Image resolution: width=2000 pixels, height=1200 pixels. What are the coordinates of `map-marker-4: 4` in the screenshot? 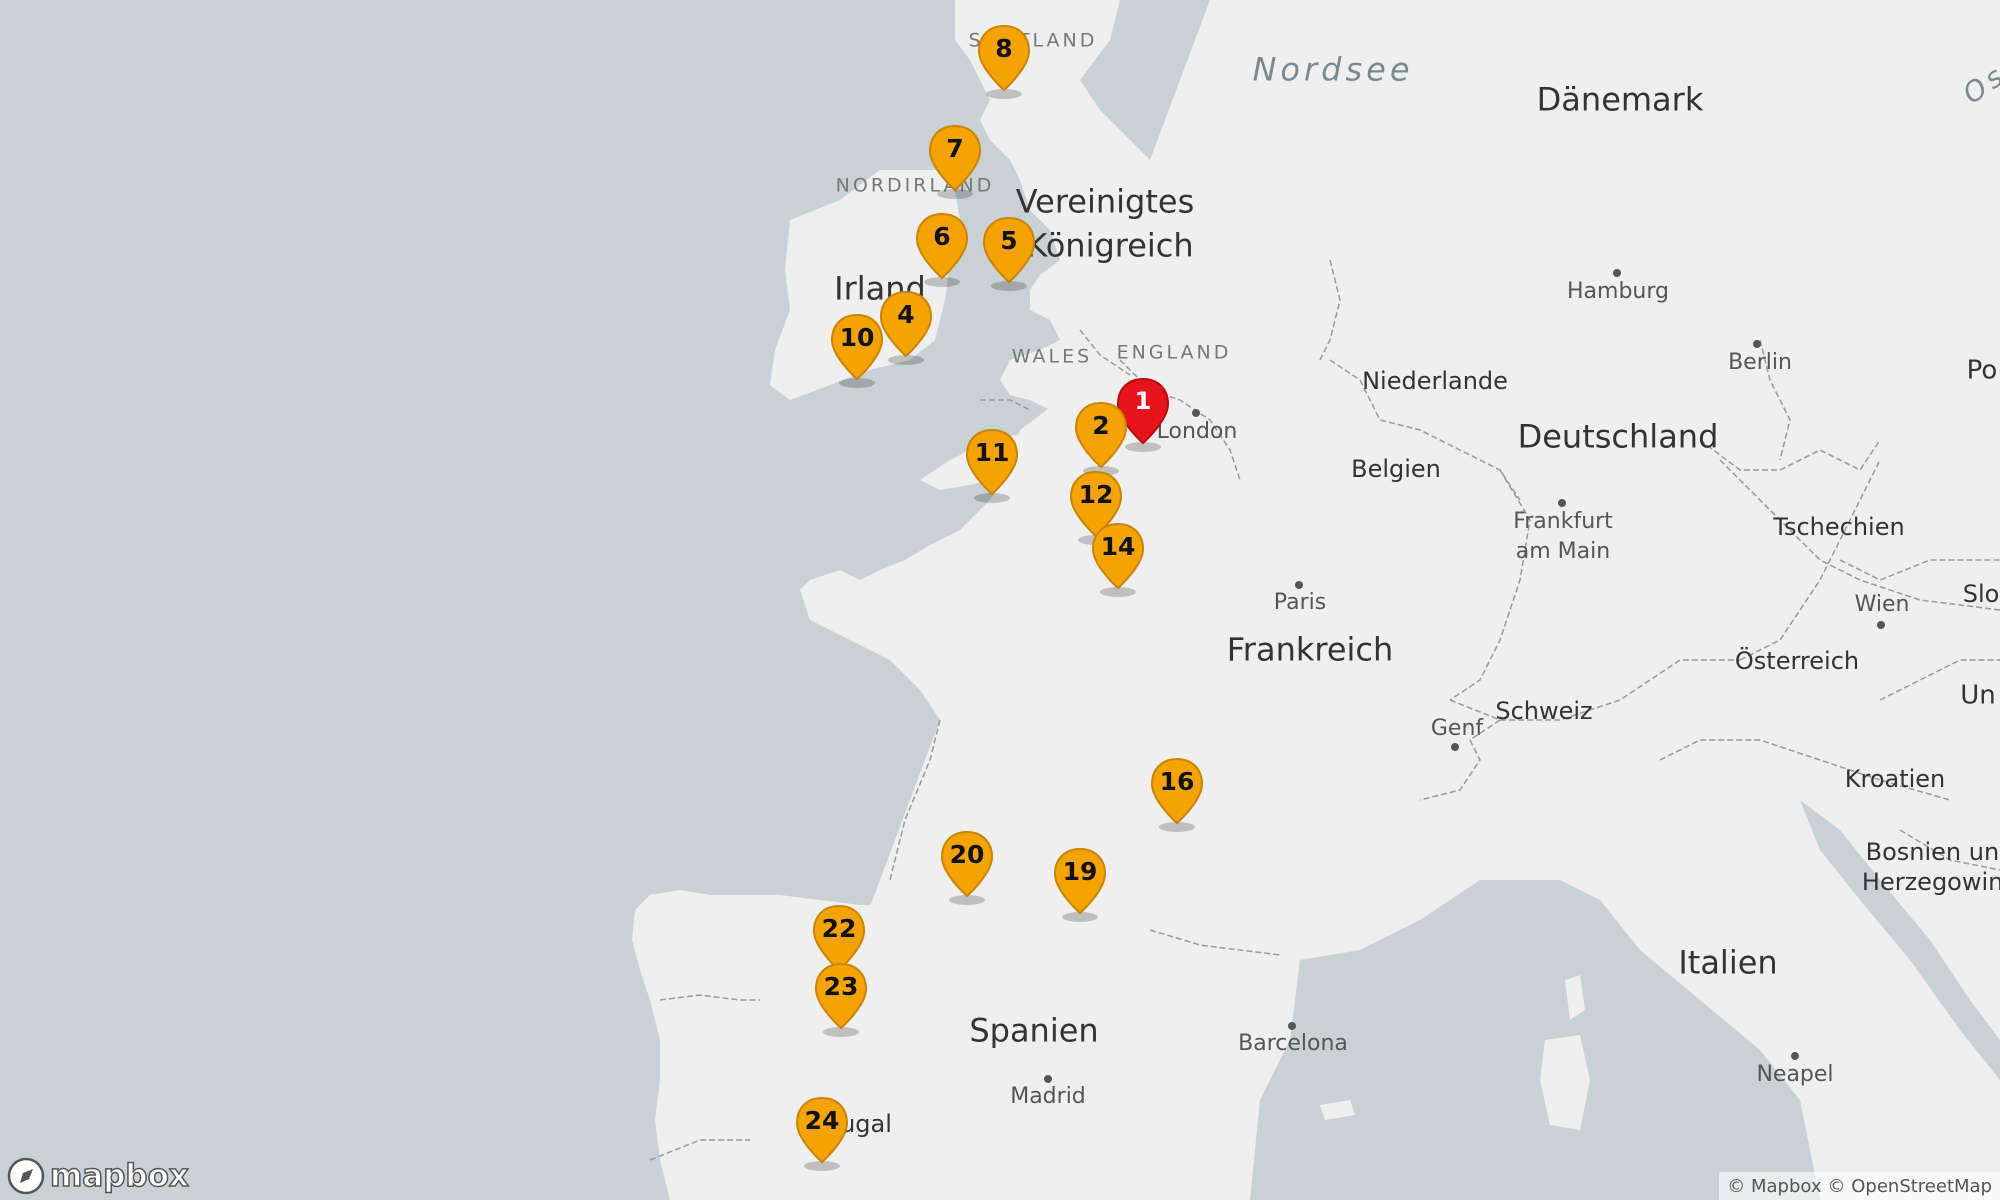 It's located at (906, 328).